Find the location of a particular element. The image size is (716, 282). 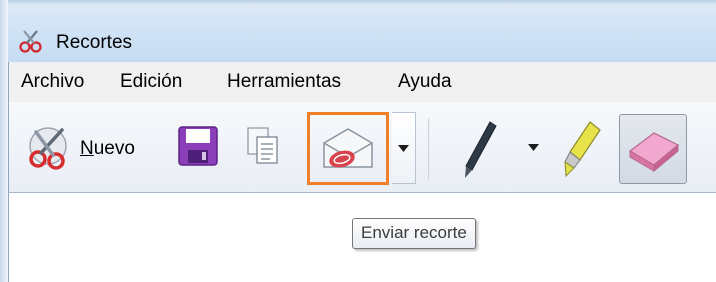

envelope-icon is located at coordinates (348, 148).